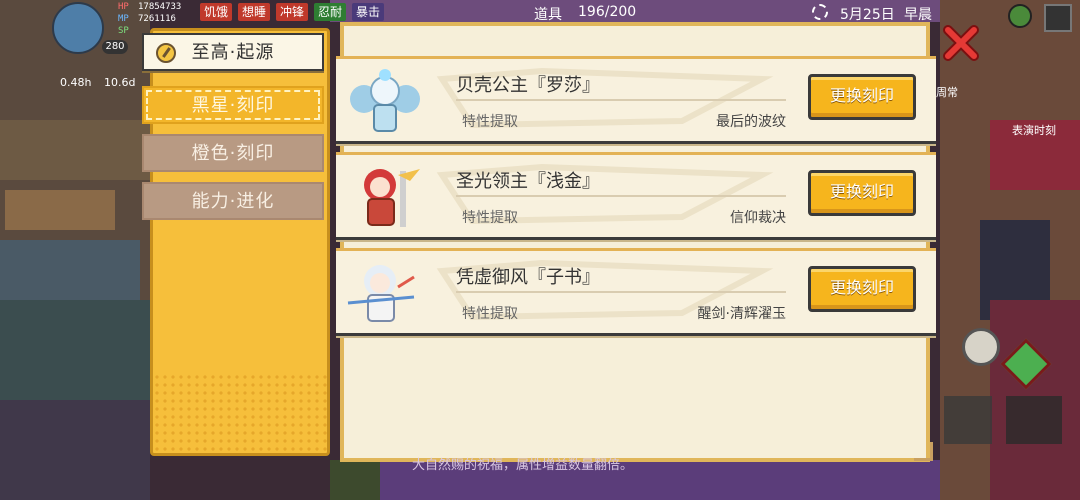 The image size is (1080, 500). What do you see at coordinates (758, 218) in the screenshot?
I see `trait-value: 信仰裁决` at bounding box center [758, 218].